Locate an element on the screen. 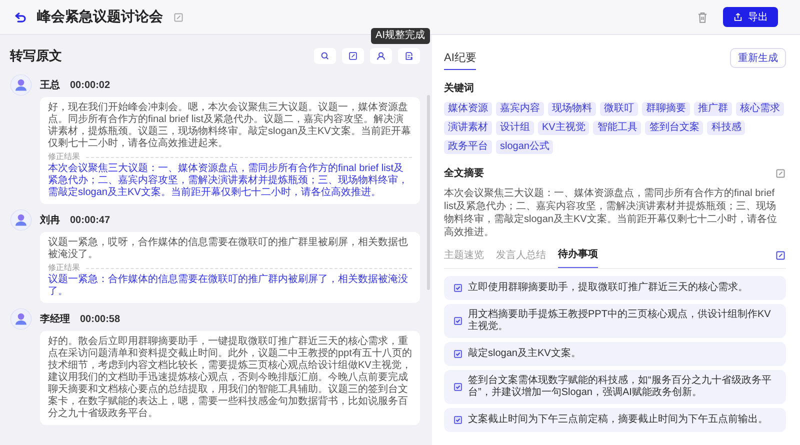 Image resolution: width=800 pixels, height=445 pixels. keyword-tag: KV主视觉 is located at coordinates (564, 128).